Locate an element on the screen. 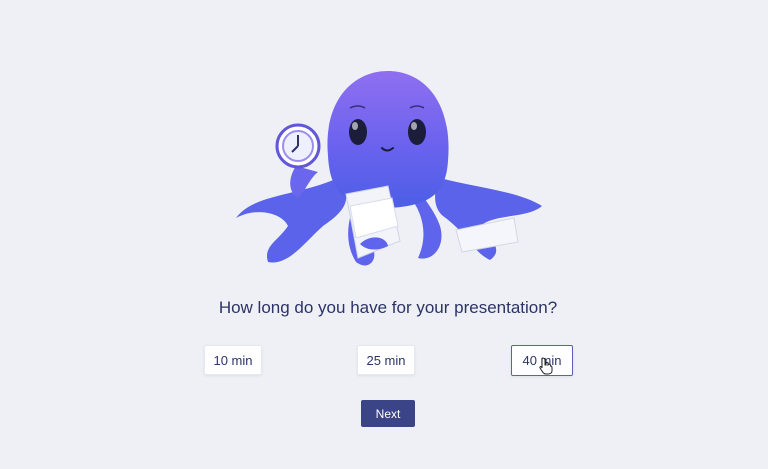  option-10-min-button: 10 min is located at coordinates (233, 360).